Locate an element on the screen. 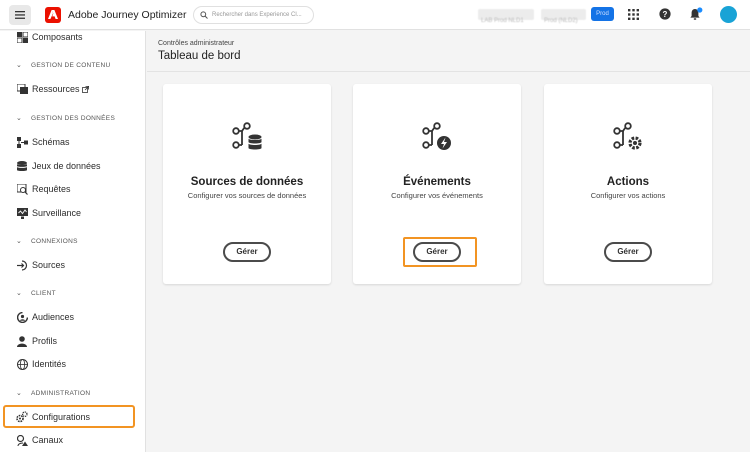 This screenshot has width=750, height=452. card-title: Événements is located at coordinates (437, 182).